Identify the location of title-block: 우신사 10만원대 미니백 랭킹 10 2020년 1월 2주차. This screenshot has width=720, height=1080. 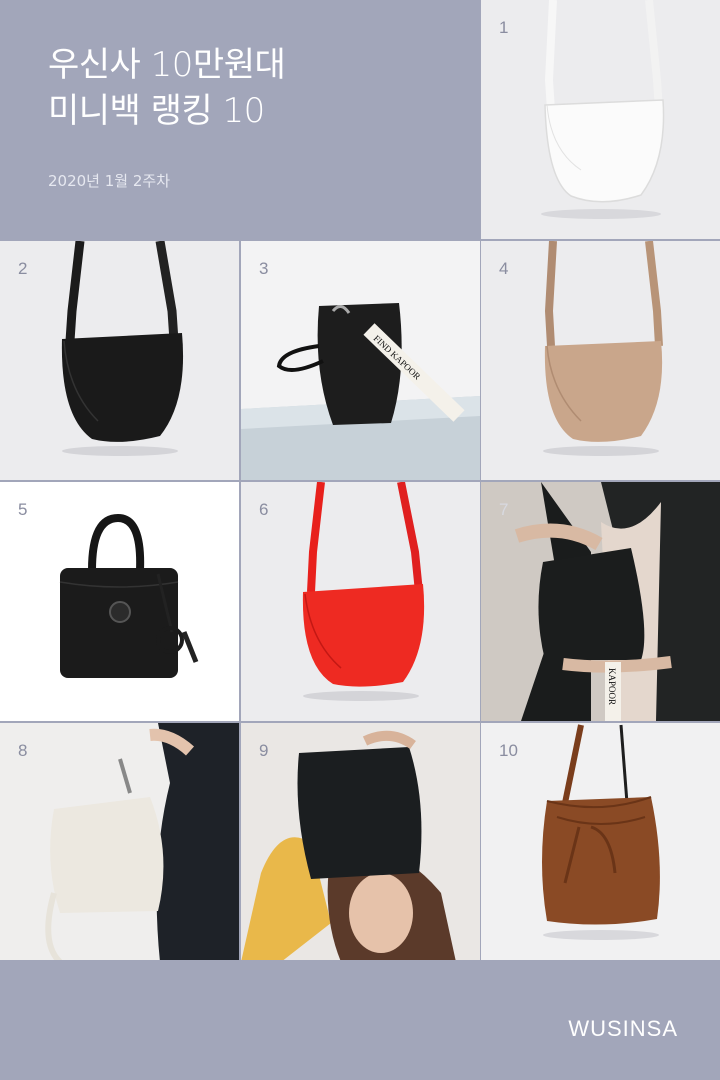
(240, 120).